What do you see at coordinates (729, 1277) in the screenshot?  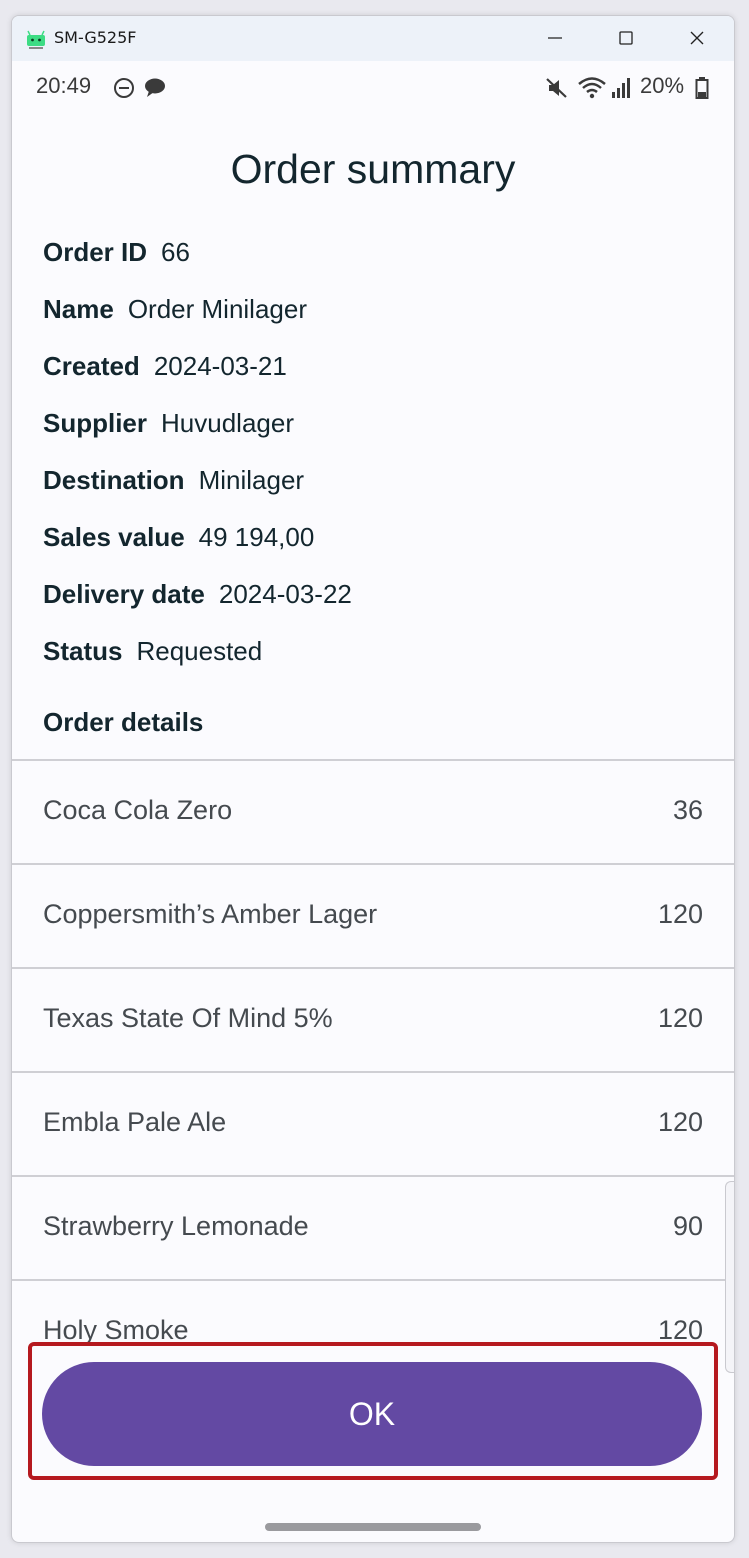 I see `scrollbar` at bounding box center [729, 1277].